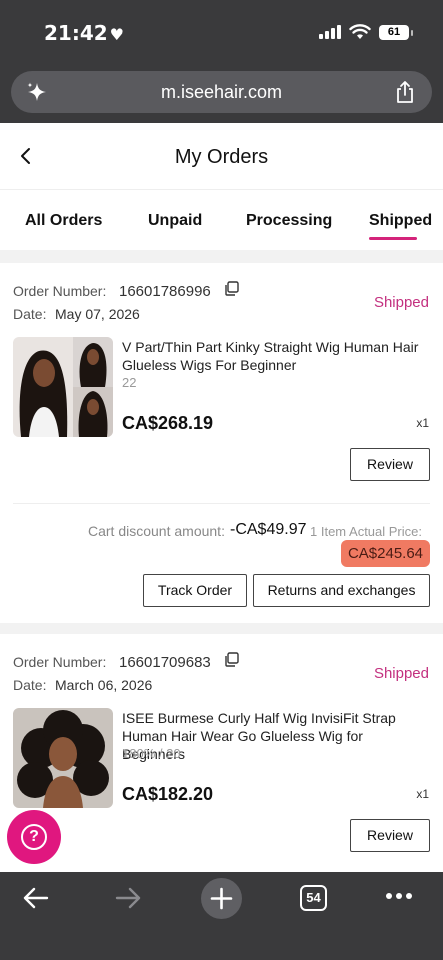  I want to click on url-text: m.iseehair.com, so click(221, 92).